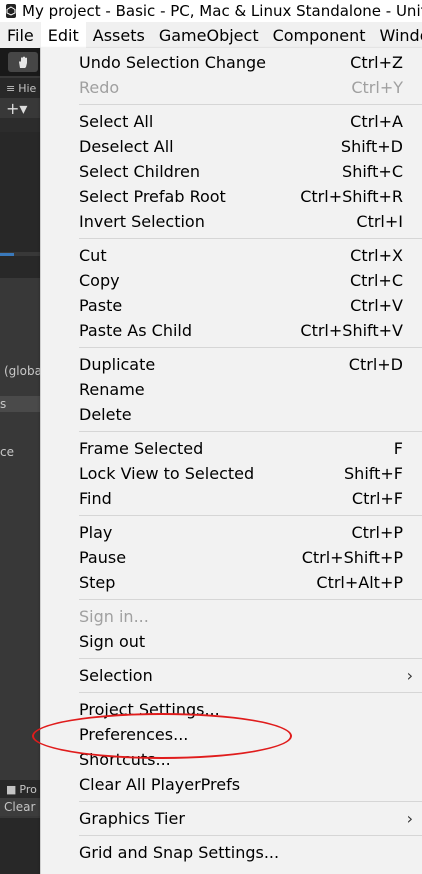 The width and height of the screenshot is (422, 874). I want to click on hand-tool-button, so click(23, 62).